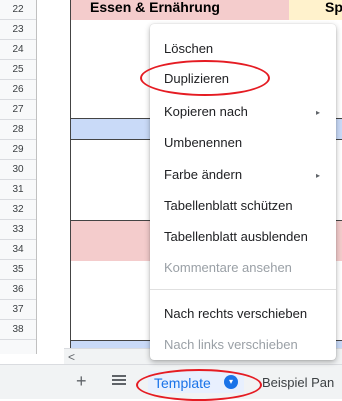  What do you see at coordinates (205, 78) in the screenshot?
I see `annotation-circle-duplicate` at bounding box center [205, 78].